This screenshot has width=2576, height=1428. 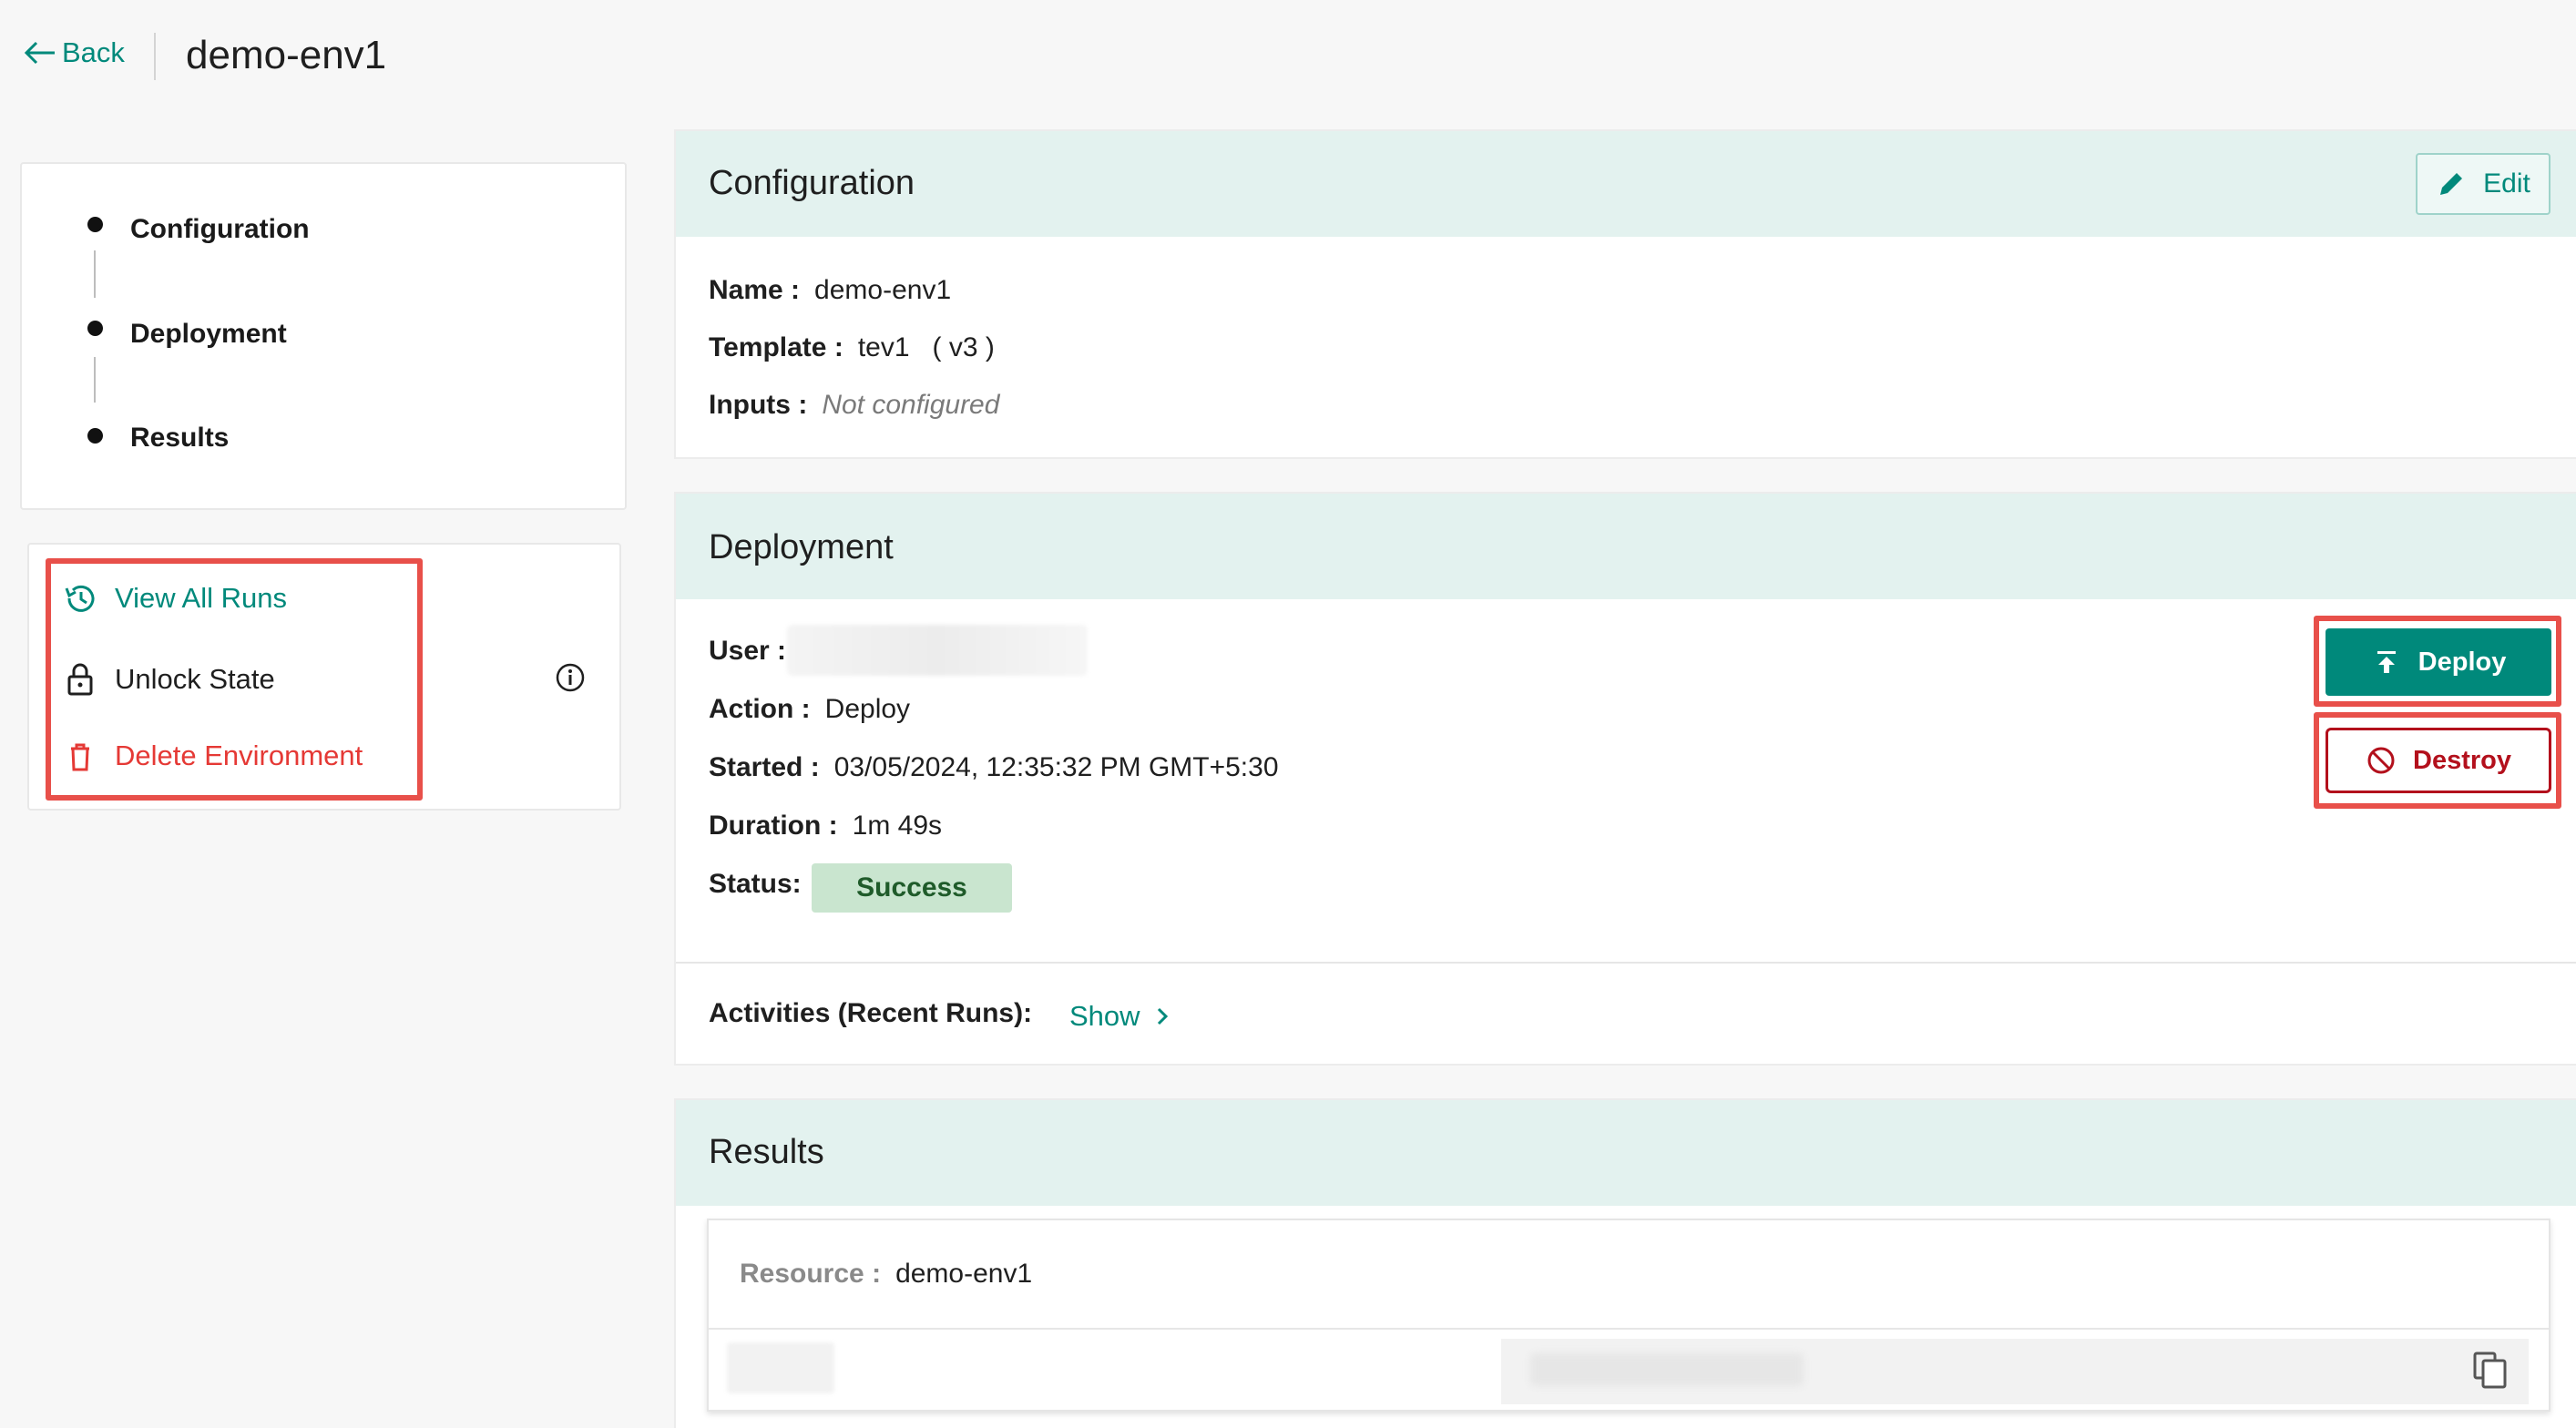 What do you see at coordinates (811, 1274) in the screenshot?
I see `resource-key: Resource :` at bounding box center [811, 1274].